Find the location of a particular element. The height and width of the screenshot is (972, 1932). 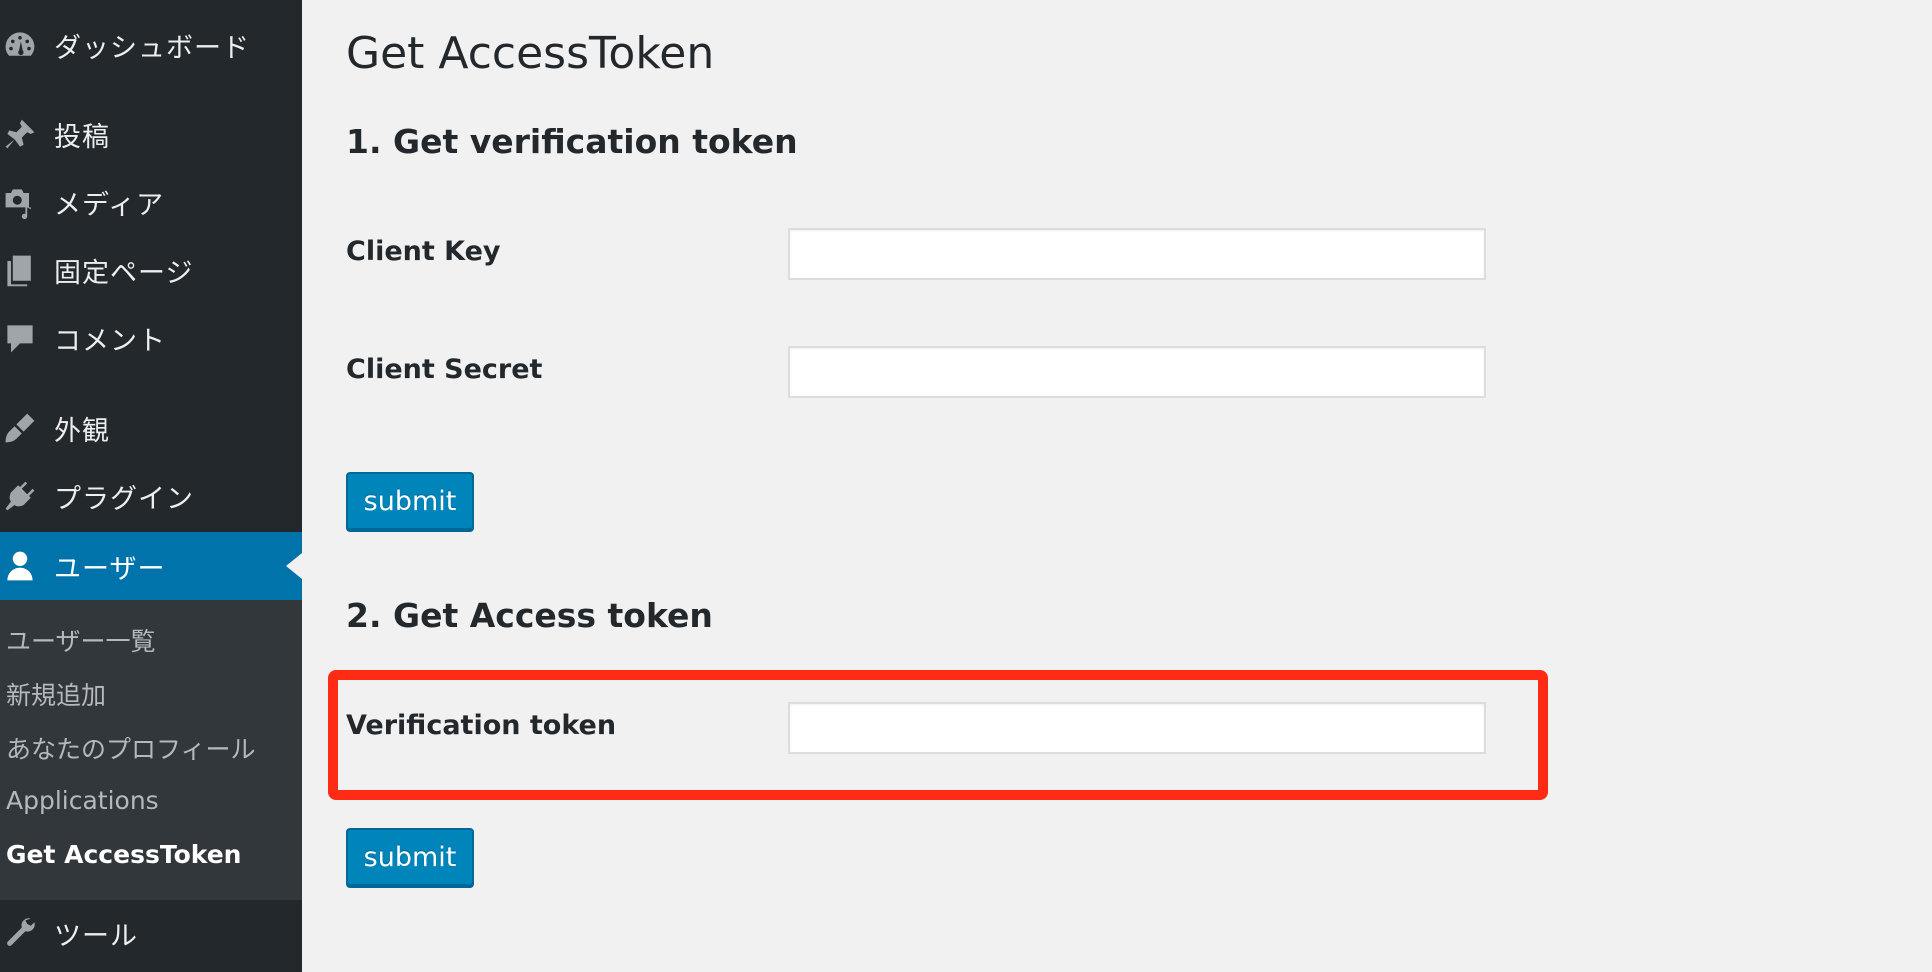

client-key-input is located at coordinates (1137, 254).